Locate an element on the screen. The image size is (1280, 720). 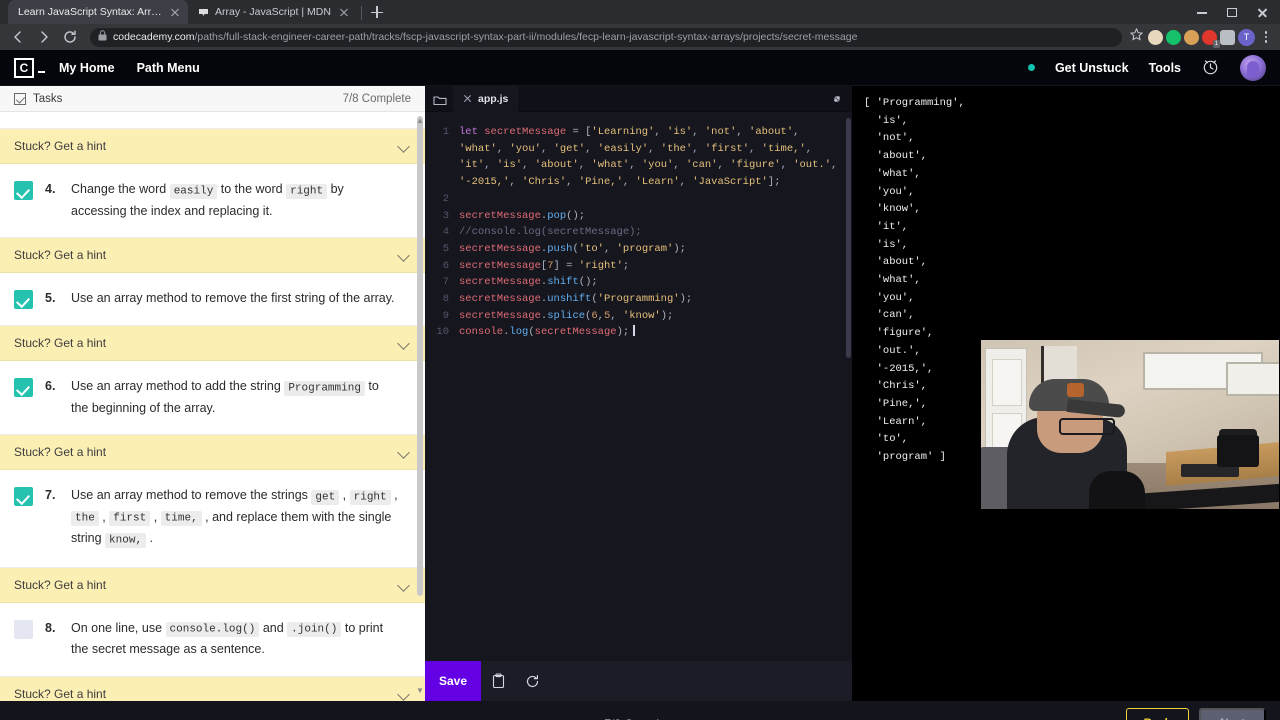
editor-file-name: app.js is located at coordinates (493, 98).